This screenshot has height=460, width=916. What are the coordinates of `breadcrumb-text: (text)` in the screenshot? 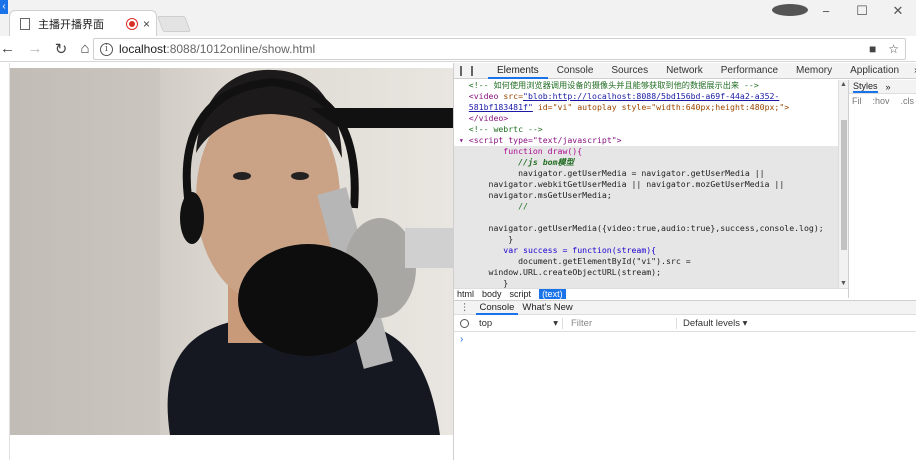 It's located at (552, 294).